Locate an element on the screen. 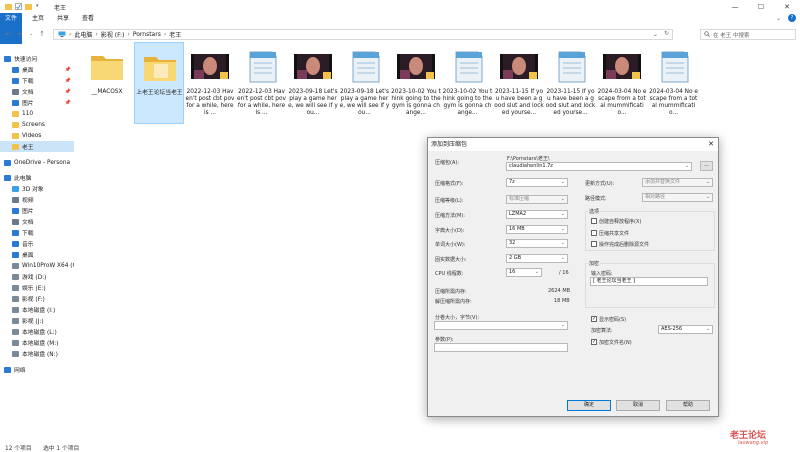  sidebar-item: 本地磁盘 (N:) is located at coordinates (37, 353).